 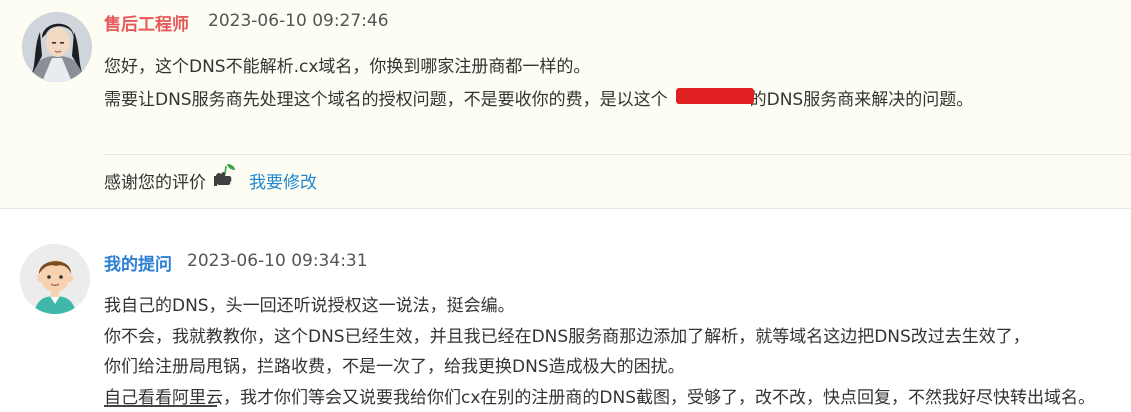 I want to click on engineer-name: 售后工程师, so click(x=146, y=25).